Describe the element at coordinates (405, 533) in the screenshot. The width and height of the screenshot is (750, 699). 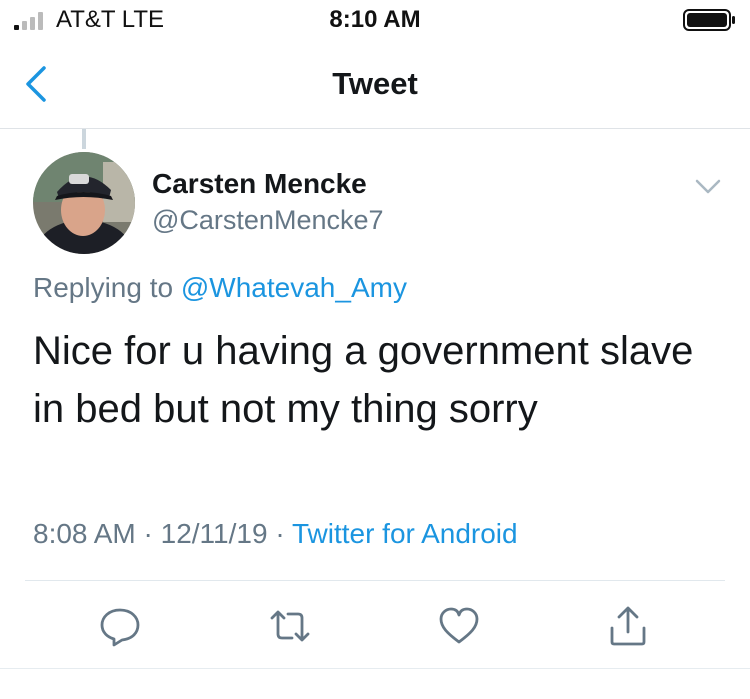
I see `tweet-source-link: Twitter for Android` at that location.